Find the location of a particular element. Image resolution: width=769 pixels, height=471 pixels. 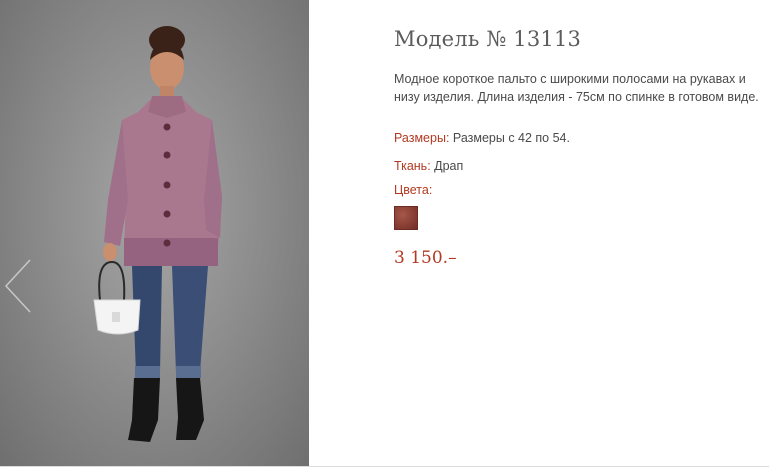

product-title: Модель № 13113 is located at coordinates (488, 39).